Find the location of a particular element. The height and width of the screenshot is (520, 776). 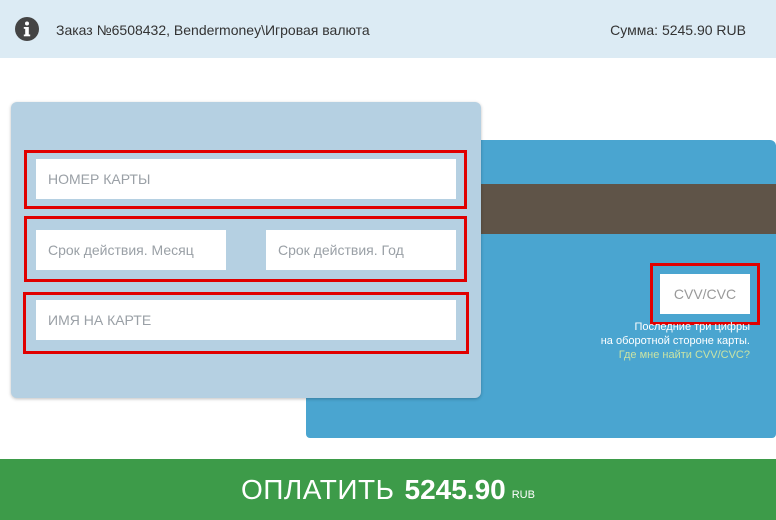

cvv-highlight-box is located at coordinates (705, 294).